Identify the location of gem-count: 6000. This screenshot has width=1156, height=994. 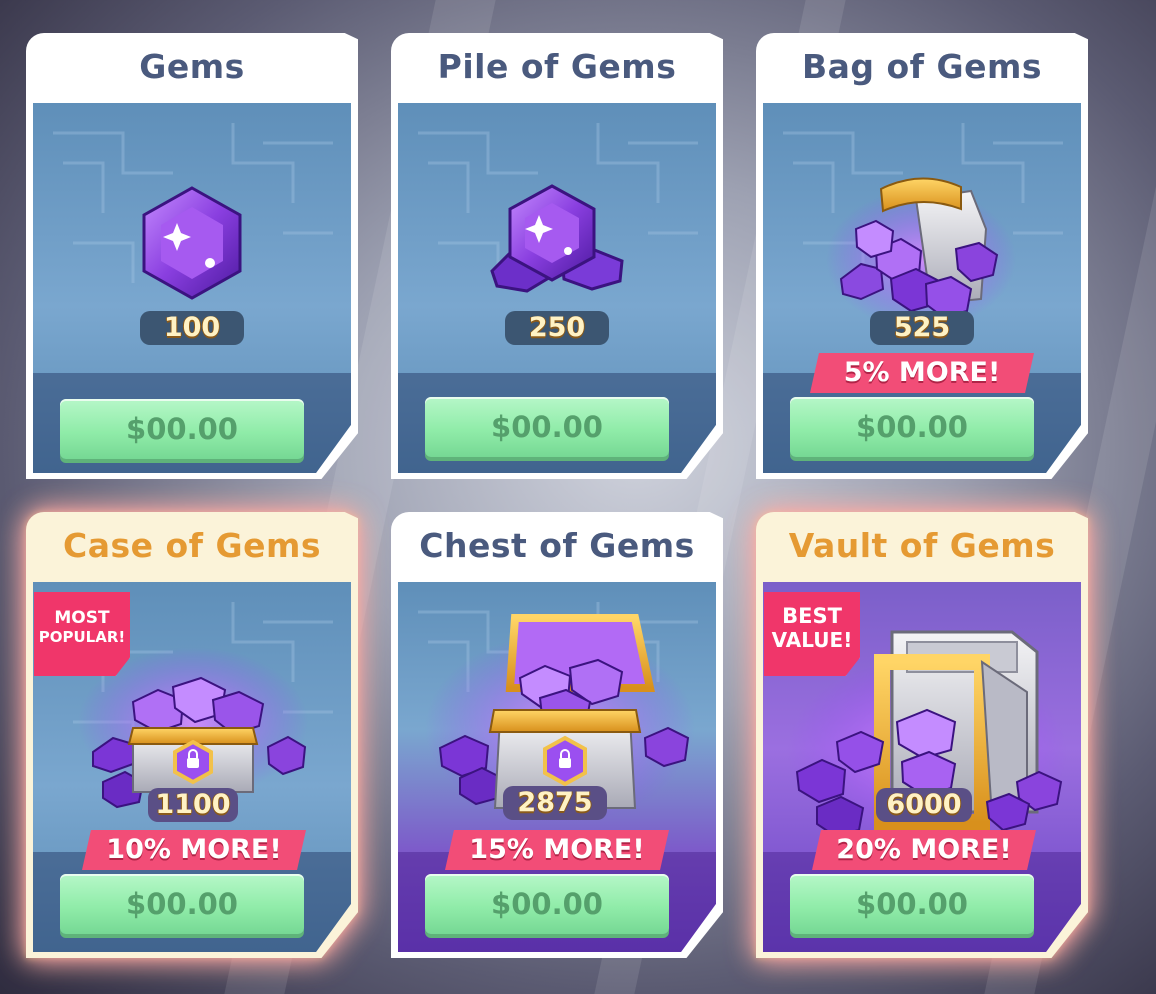
(924, 805).